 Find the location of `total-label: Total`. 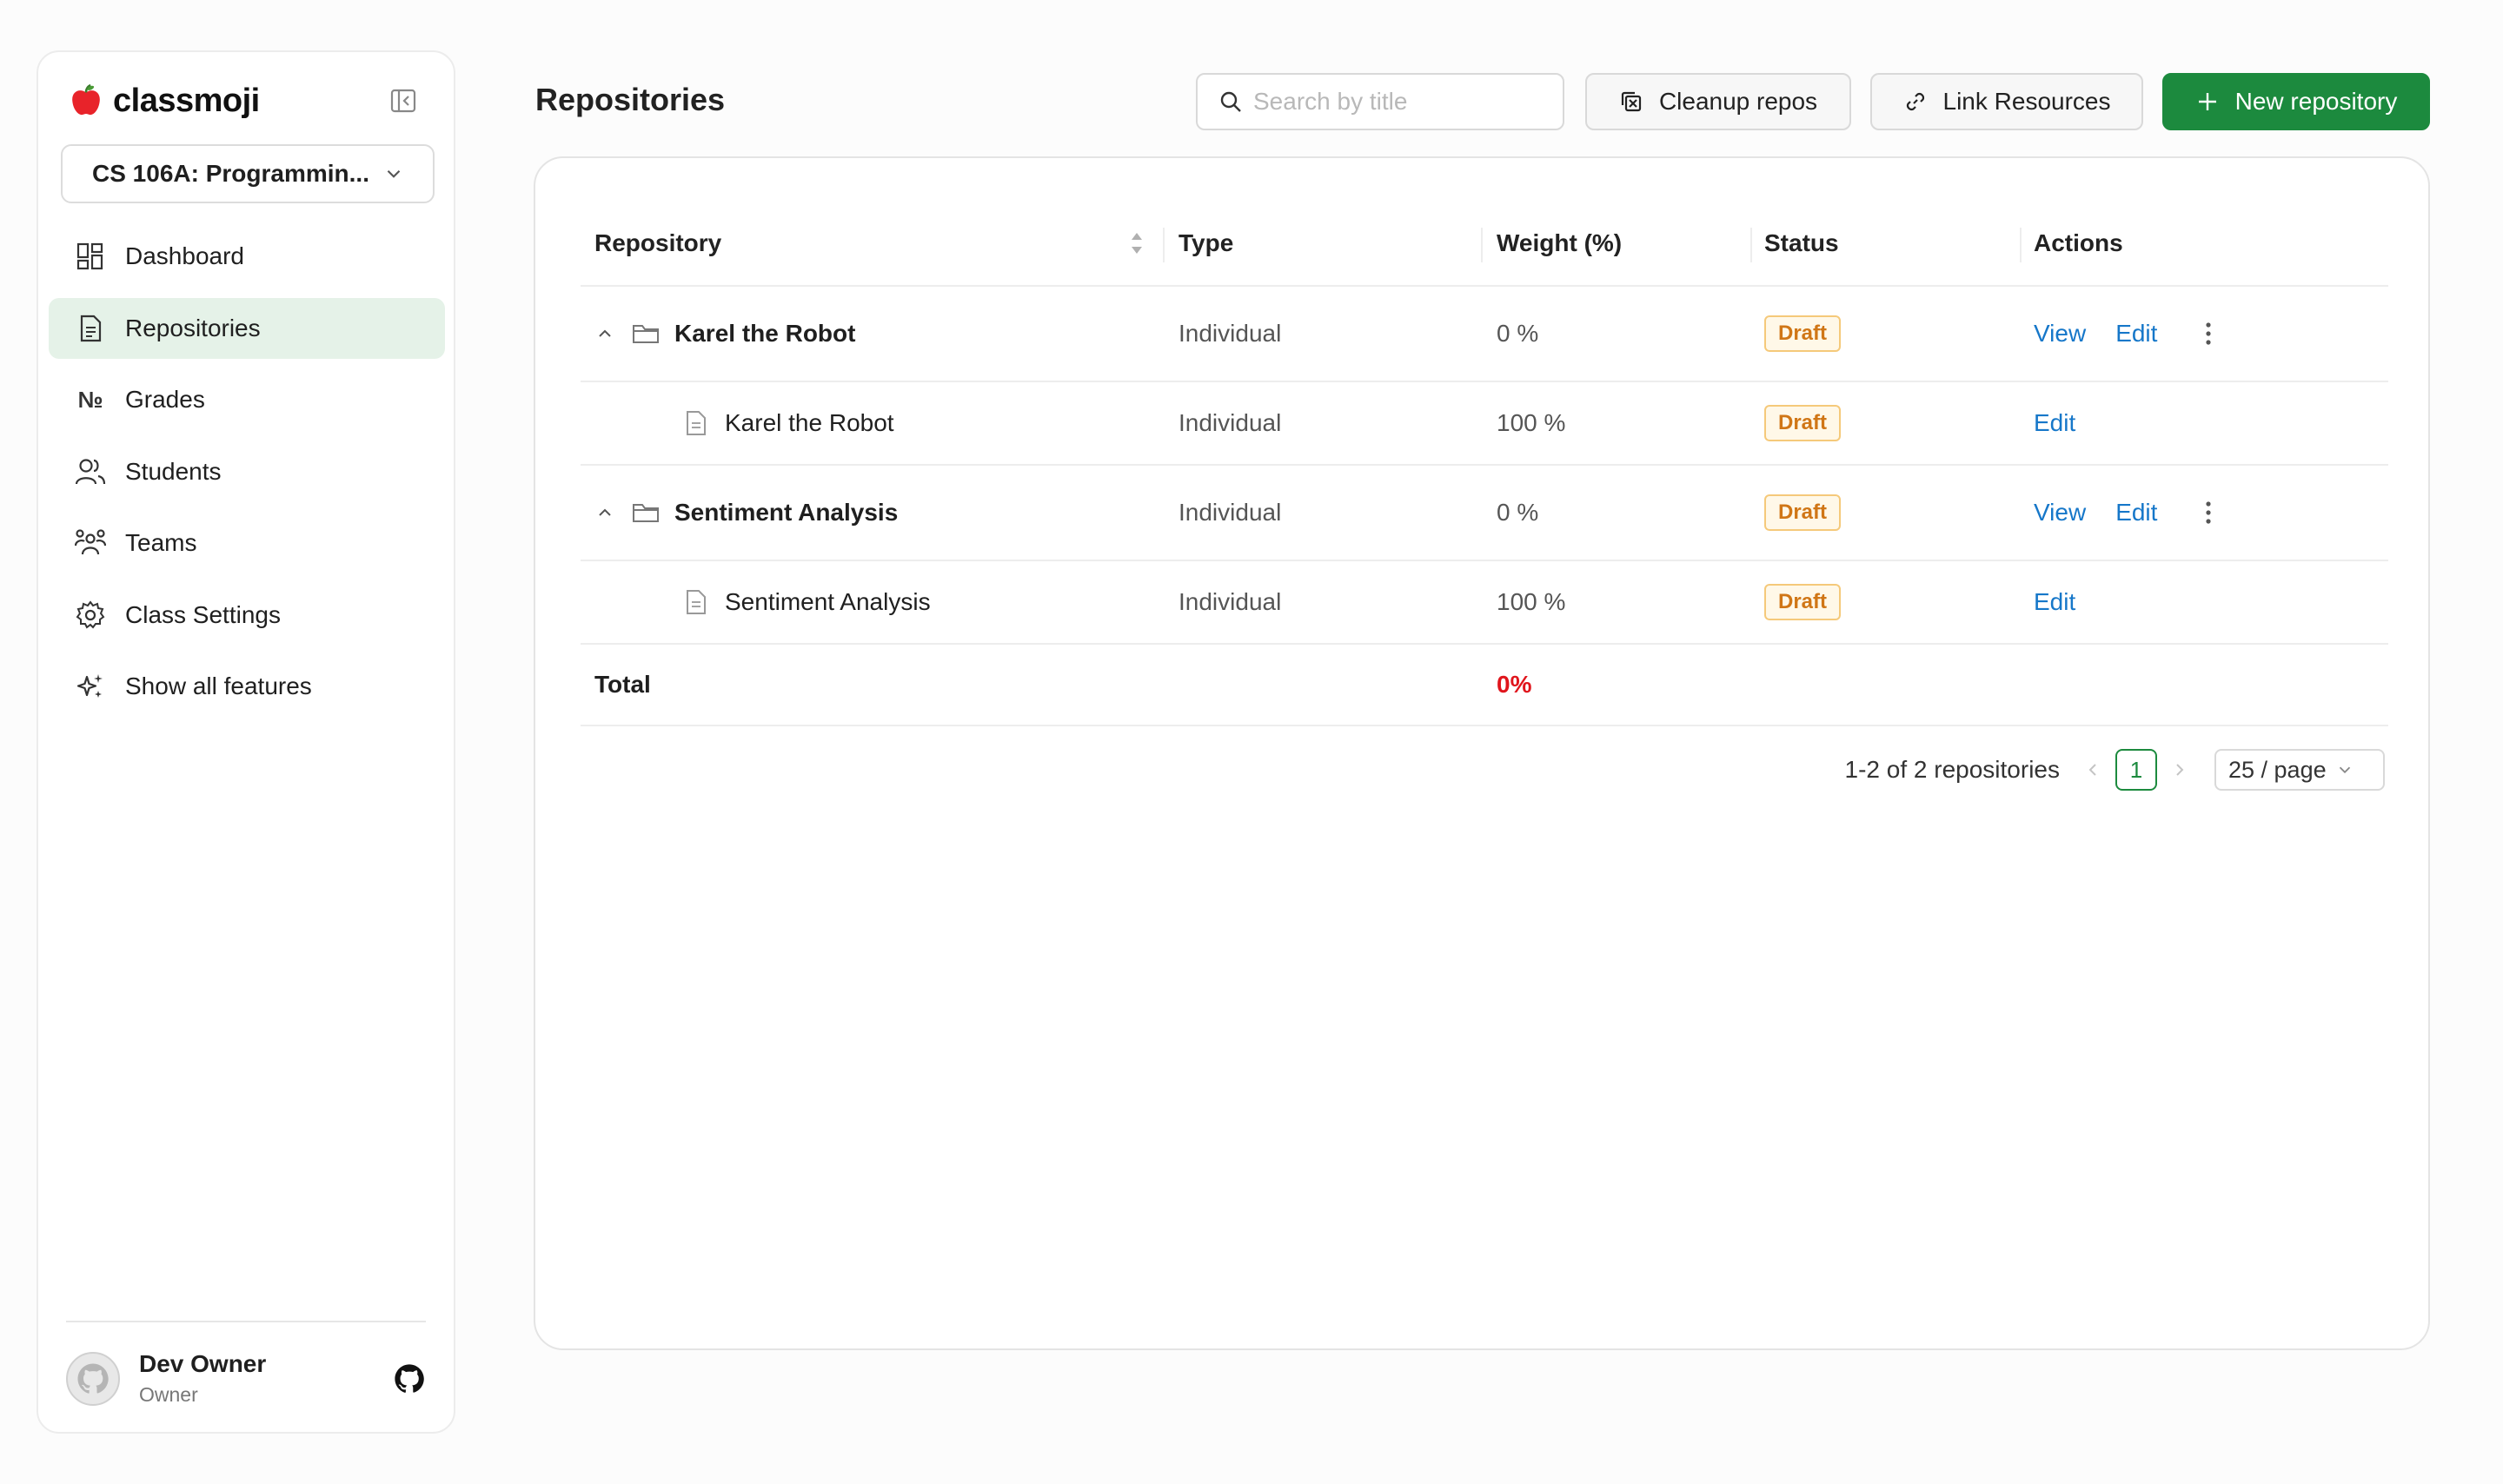

total-label: Total is located at coordinates (622, 684).